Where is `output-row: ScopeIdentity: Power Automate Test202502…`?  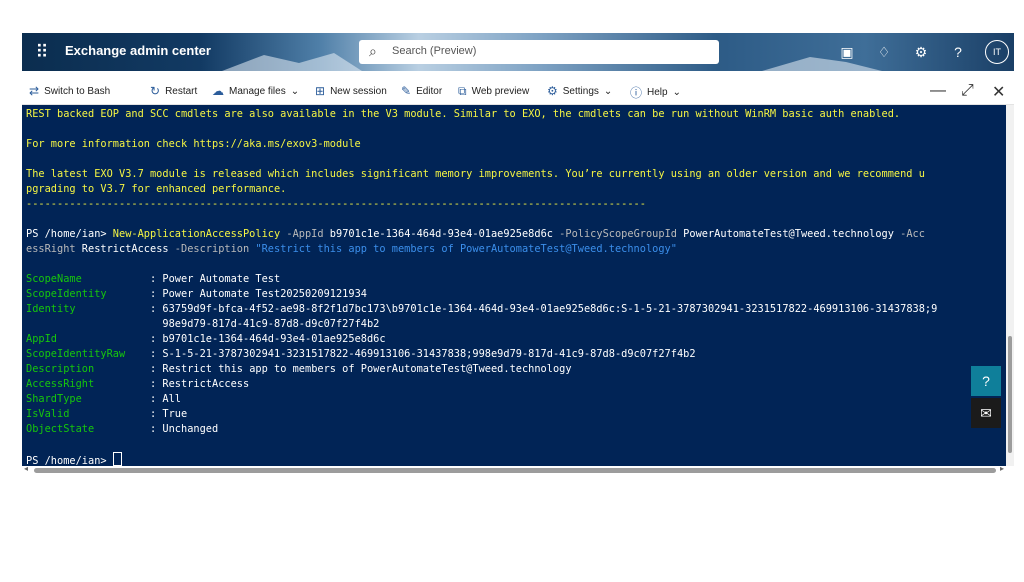
output-row: ScopeIdentity: Power Automate Test202502… is located at coordinates (196, 294).